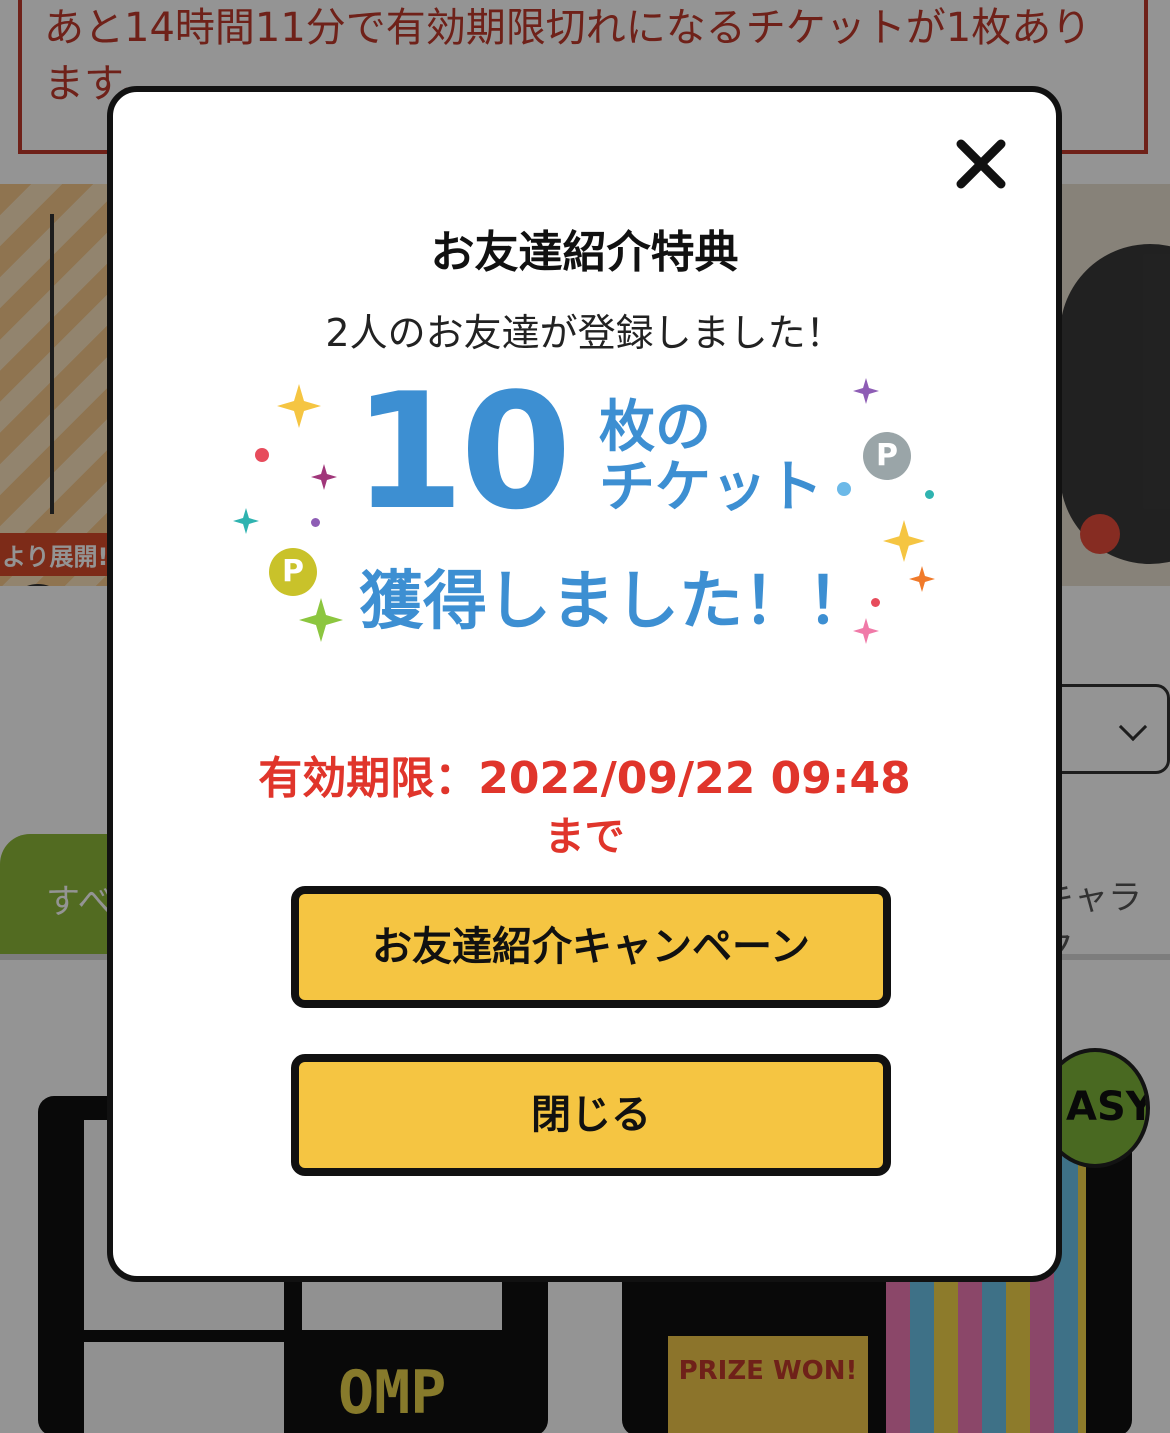 This screenshot has height=1433, width=1170. Describe the element at coordinates (462, 451) in the screenshot. I see `ticket-count: 10` at that location.